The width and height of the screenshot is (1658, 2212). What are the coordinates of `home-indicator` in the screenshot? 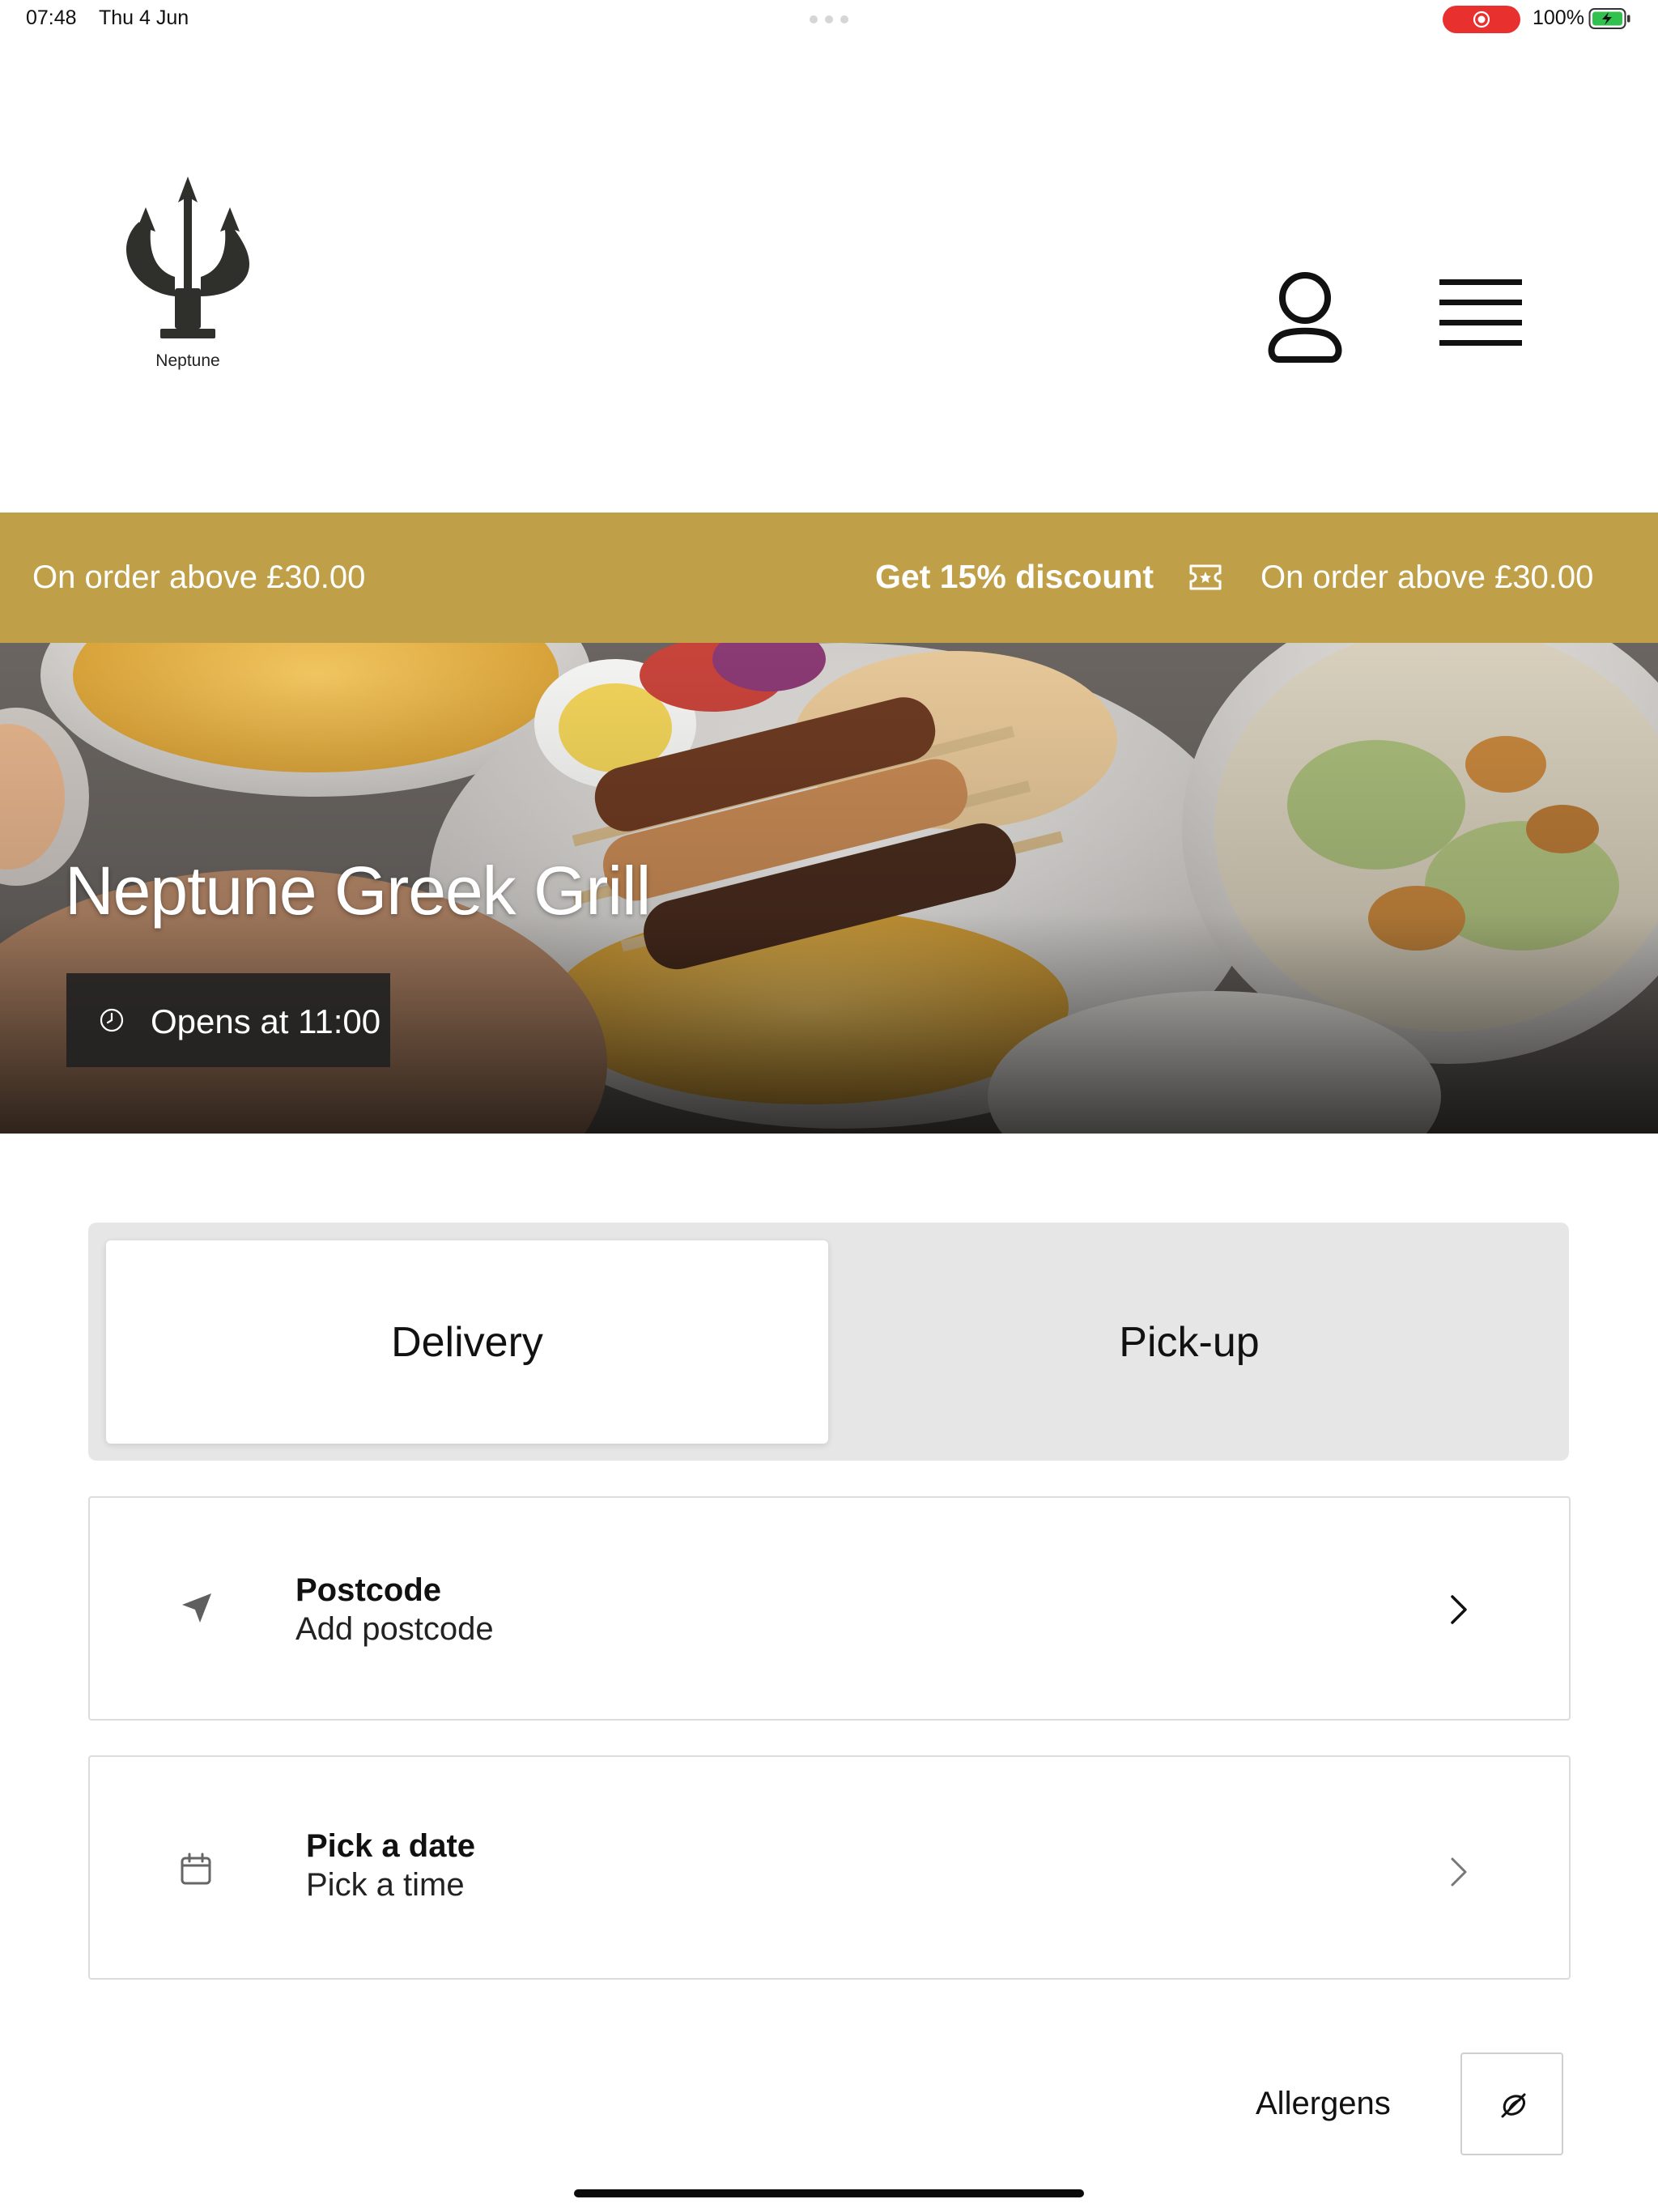 It's located at (829, 2193).